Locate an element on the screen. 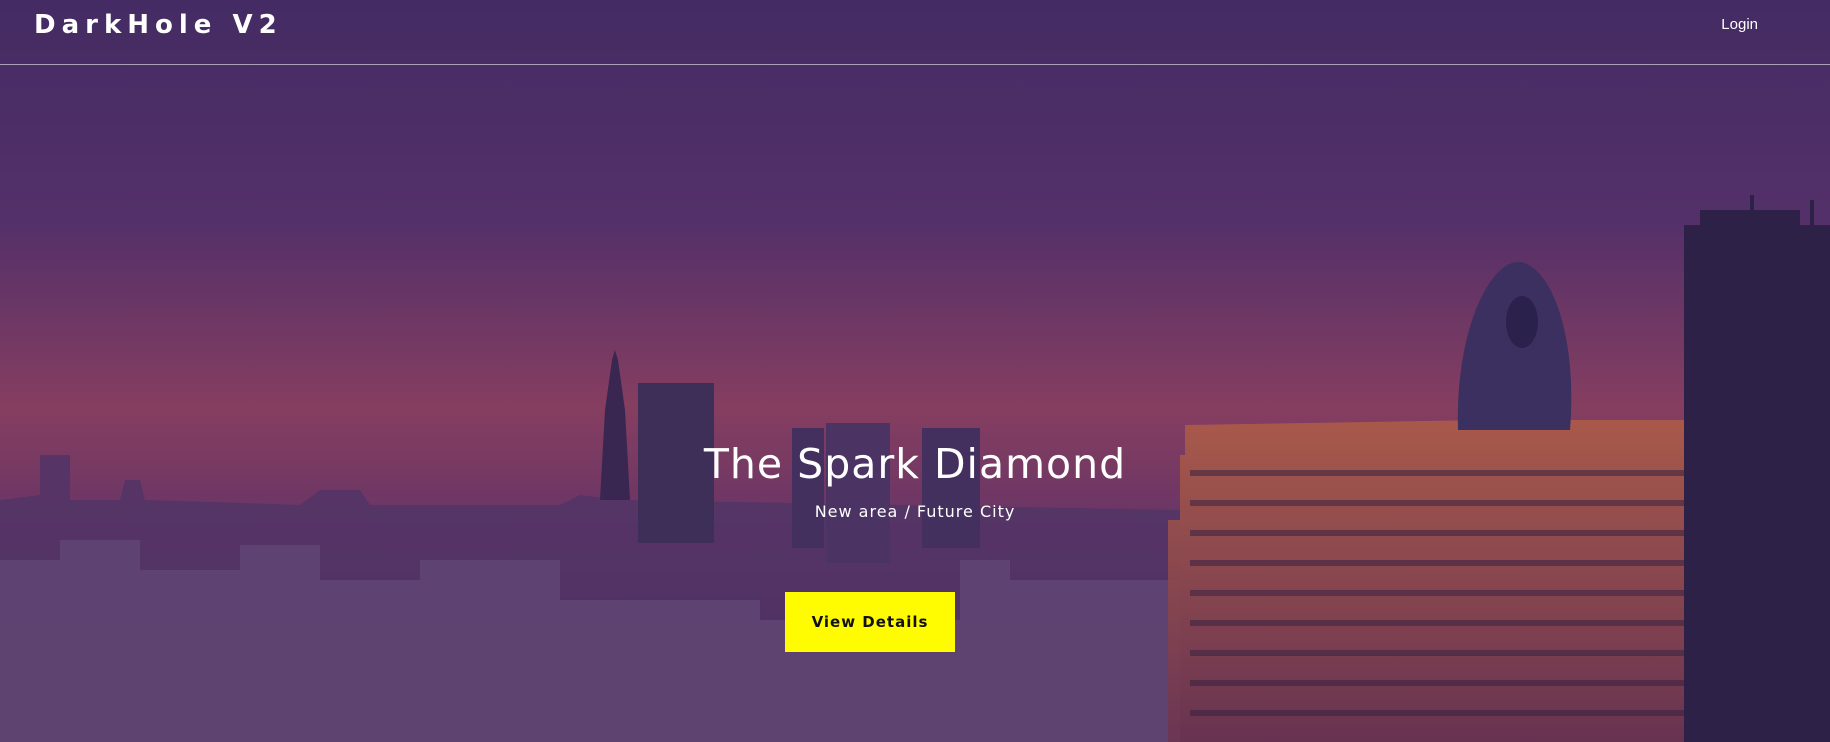 This screenshot has width=1830, height=742. hero-subtitle: New area / Future City is located at coordinates (915, 511).